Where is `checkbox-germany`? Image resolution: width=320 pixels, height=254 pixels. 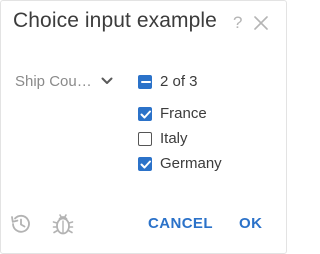 checkbox-germany is located at coordinates (145, 163).